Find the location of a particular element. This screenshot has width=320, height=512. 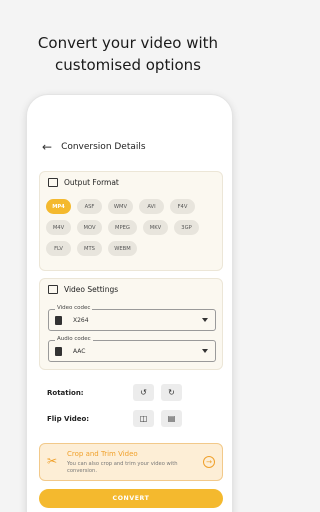

format-chip-m4v: M4V is located at coordinates (58, 227).